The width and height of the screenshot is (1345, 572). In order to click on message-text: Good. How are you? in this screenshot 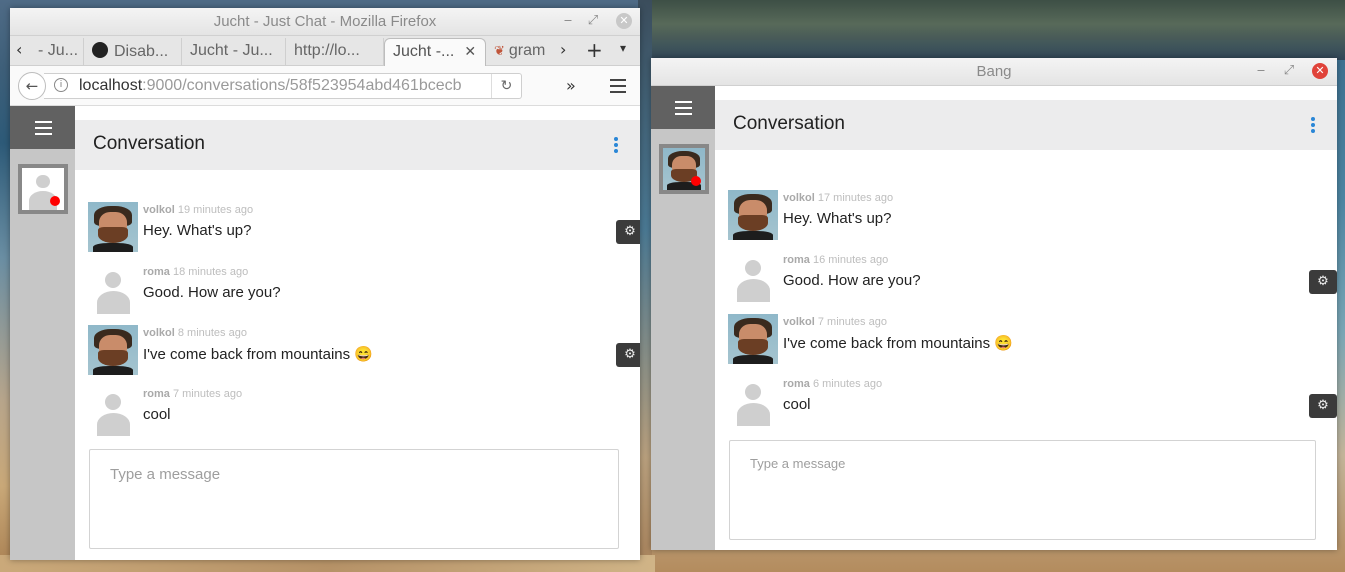, I will do `click(852, 280)`.